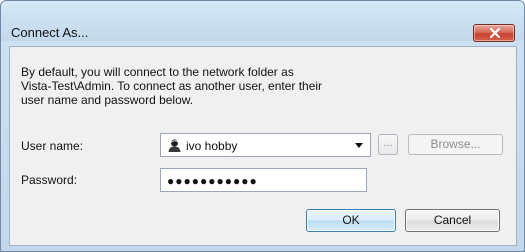 This screenshot has width=525, height=252. What do you see at coordinates (452, 220) in the screenshot?
I see `cancel-button: Cancel` at bounding box center [452, 220].